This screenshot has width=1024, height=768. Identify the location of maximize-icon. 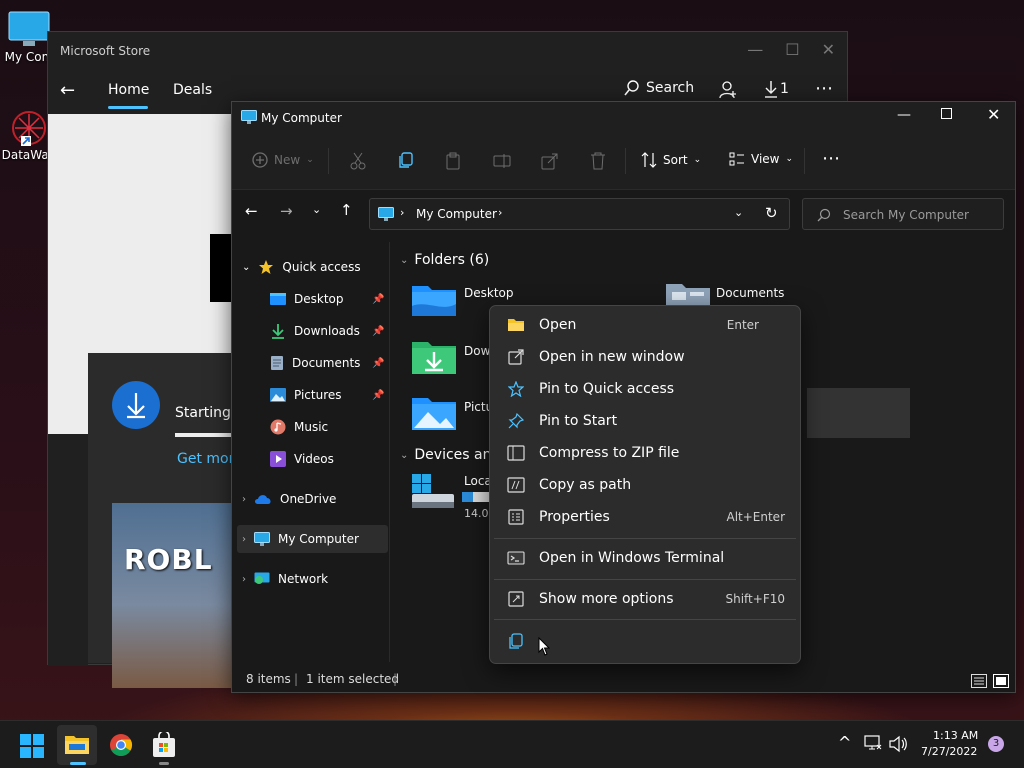
(946, 113).